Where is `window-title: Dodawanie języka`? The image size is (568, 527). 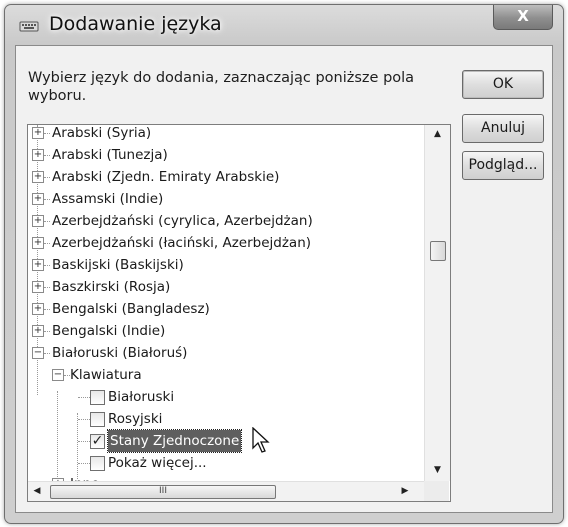
window-title: Dodawanie języka is located at coordinates (135, 24).